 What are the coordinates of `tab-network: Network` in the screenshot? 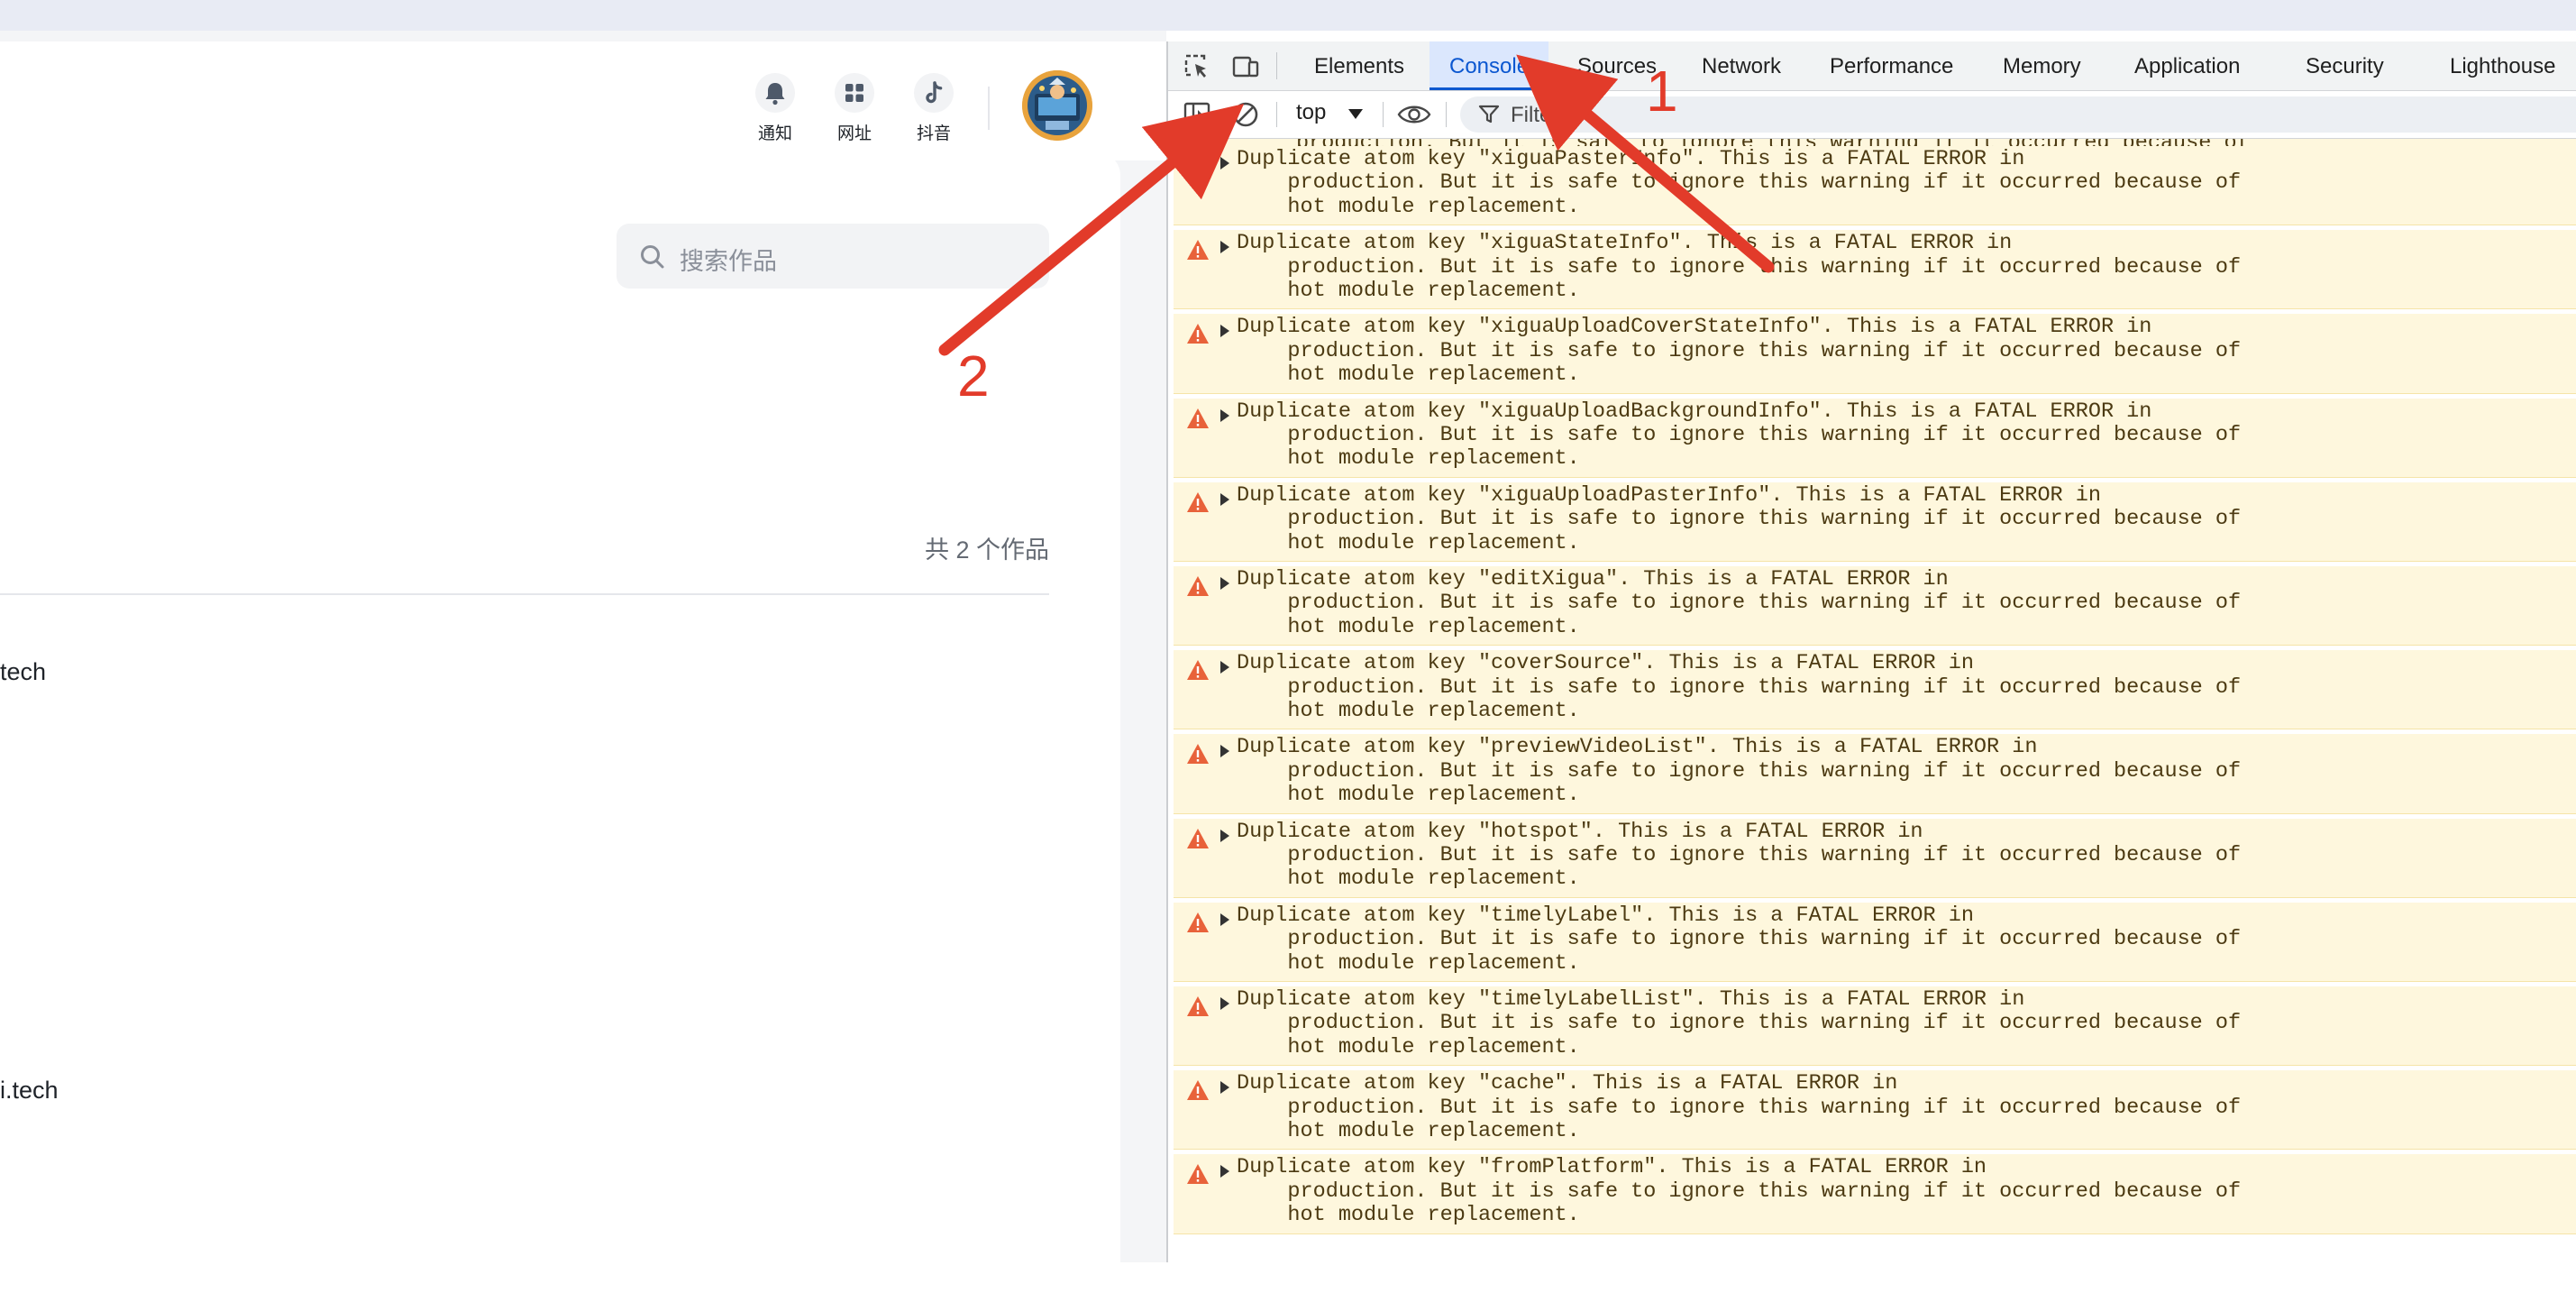 It's located at (1741, 65).